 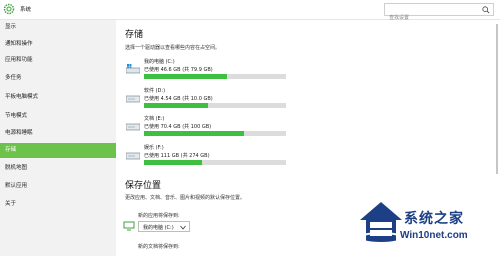 I want to click on apps-save-dropdown: 我的电脑 (C:), so click(x=164, y=226).